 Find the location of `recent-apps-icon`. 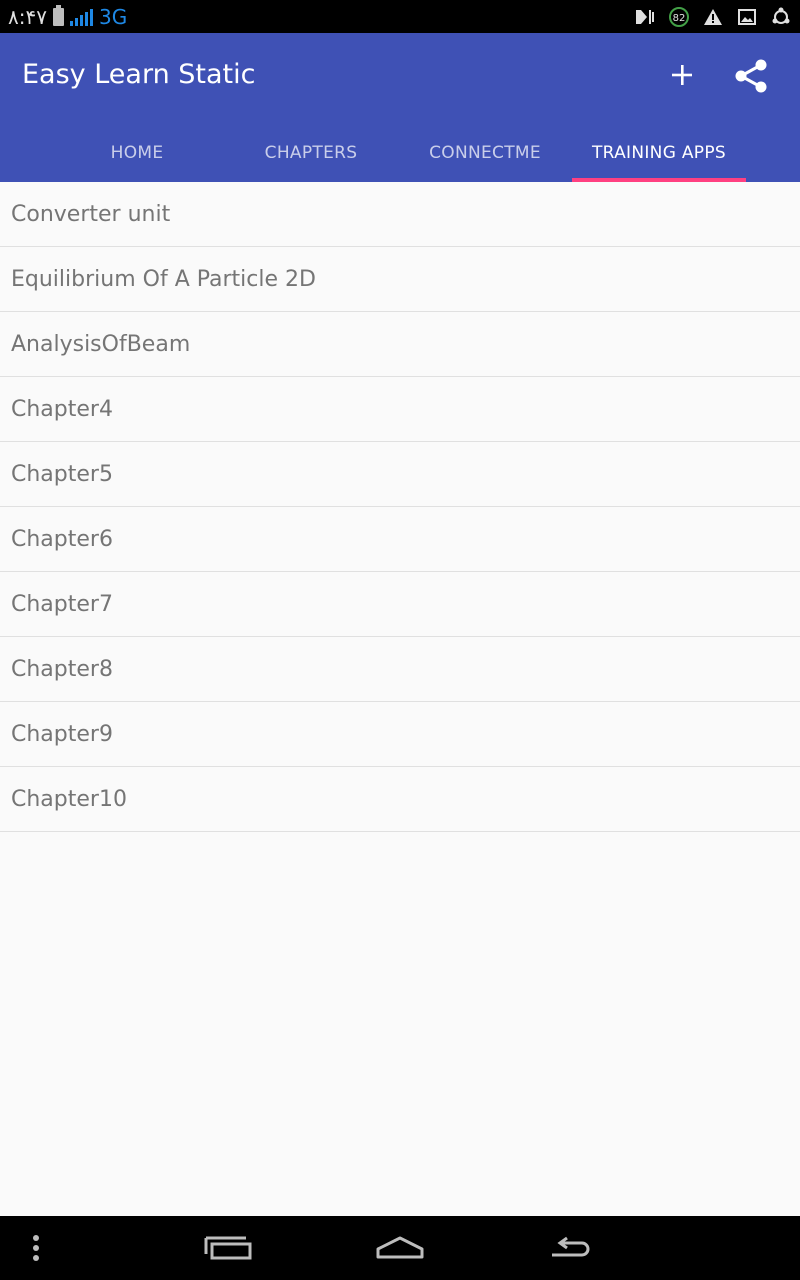

recent-apps-icon is located at coordinates (228, 1248).